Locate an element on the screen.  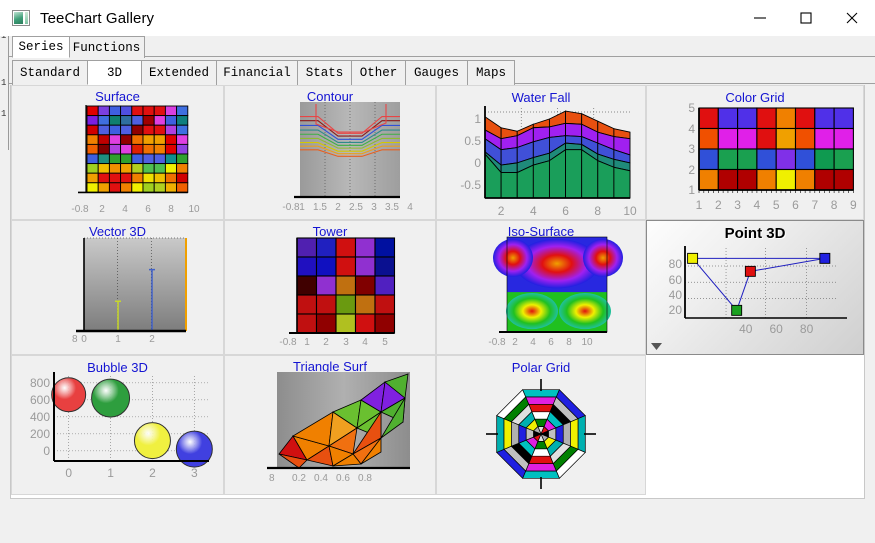
chart-preview-tower: -0.8 1 2 3 4 5 is located at coordinates (330, 287).